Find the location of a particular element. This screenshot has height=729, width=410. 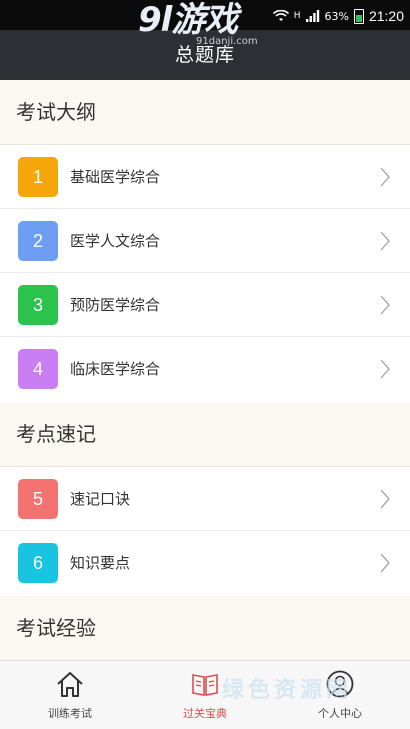

item-label: 知识要点 is located at coordinates (100, 563).